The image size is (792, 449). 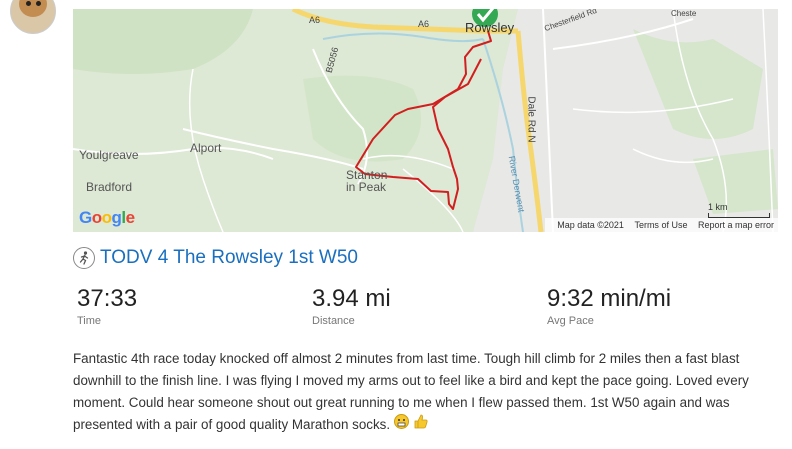 I want to click on google-letter: g, so click(x=116, y=217).